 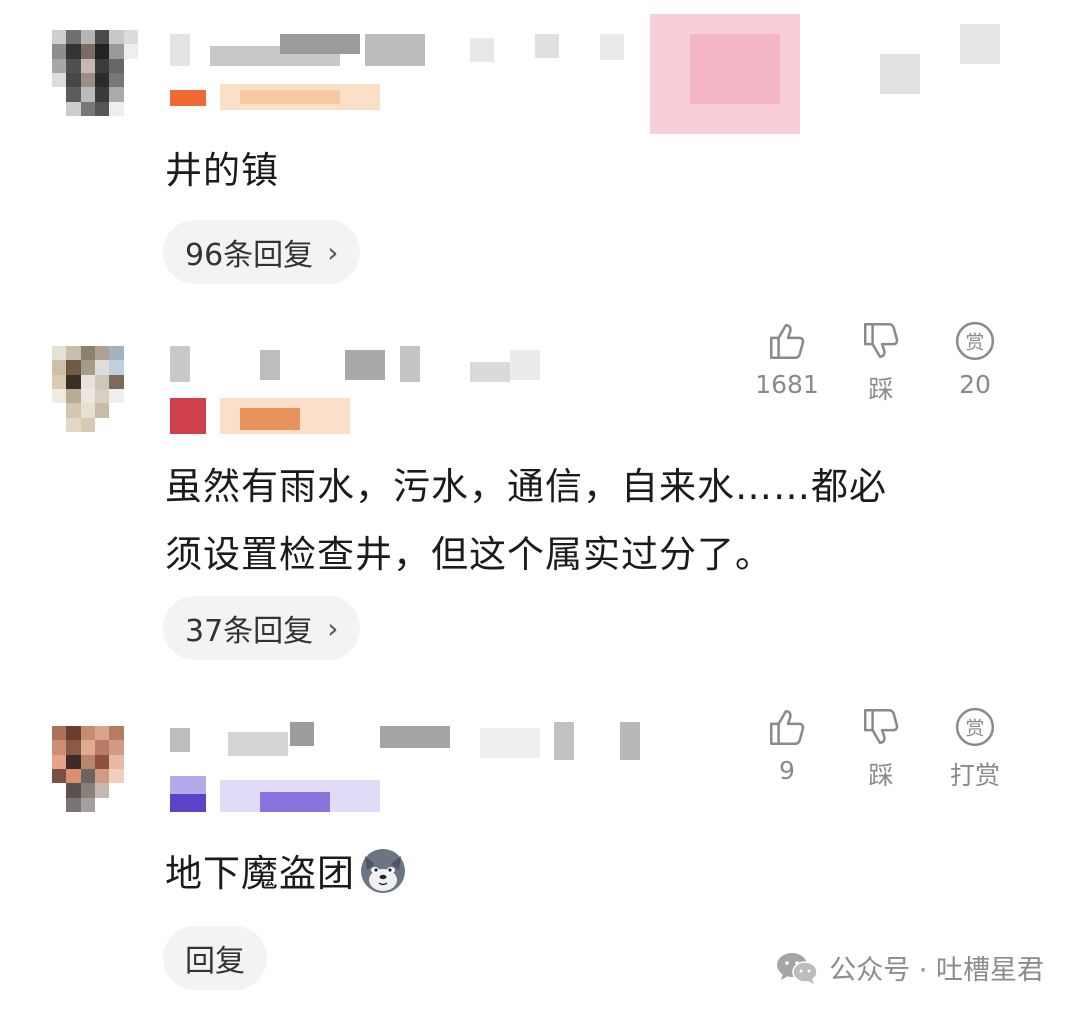 I want to click on view-replies-button: 37条回复 ›, so click(x=262, y=628).